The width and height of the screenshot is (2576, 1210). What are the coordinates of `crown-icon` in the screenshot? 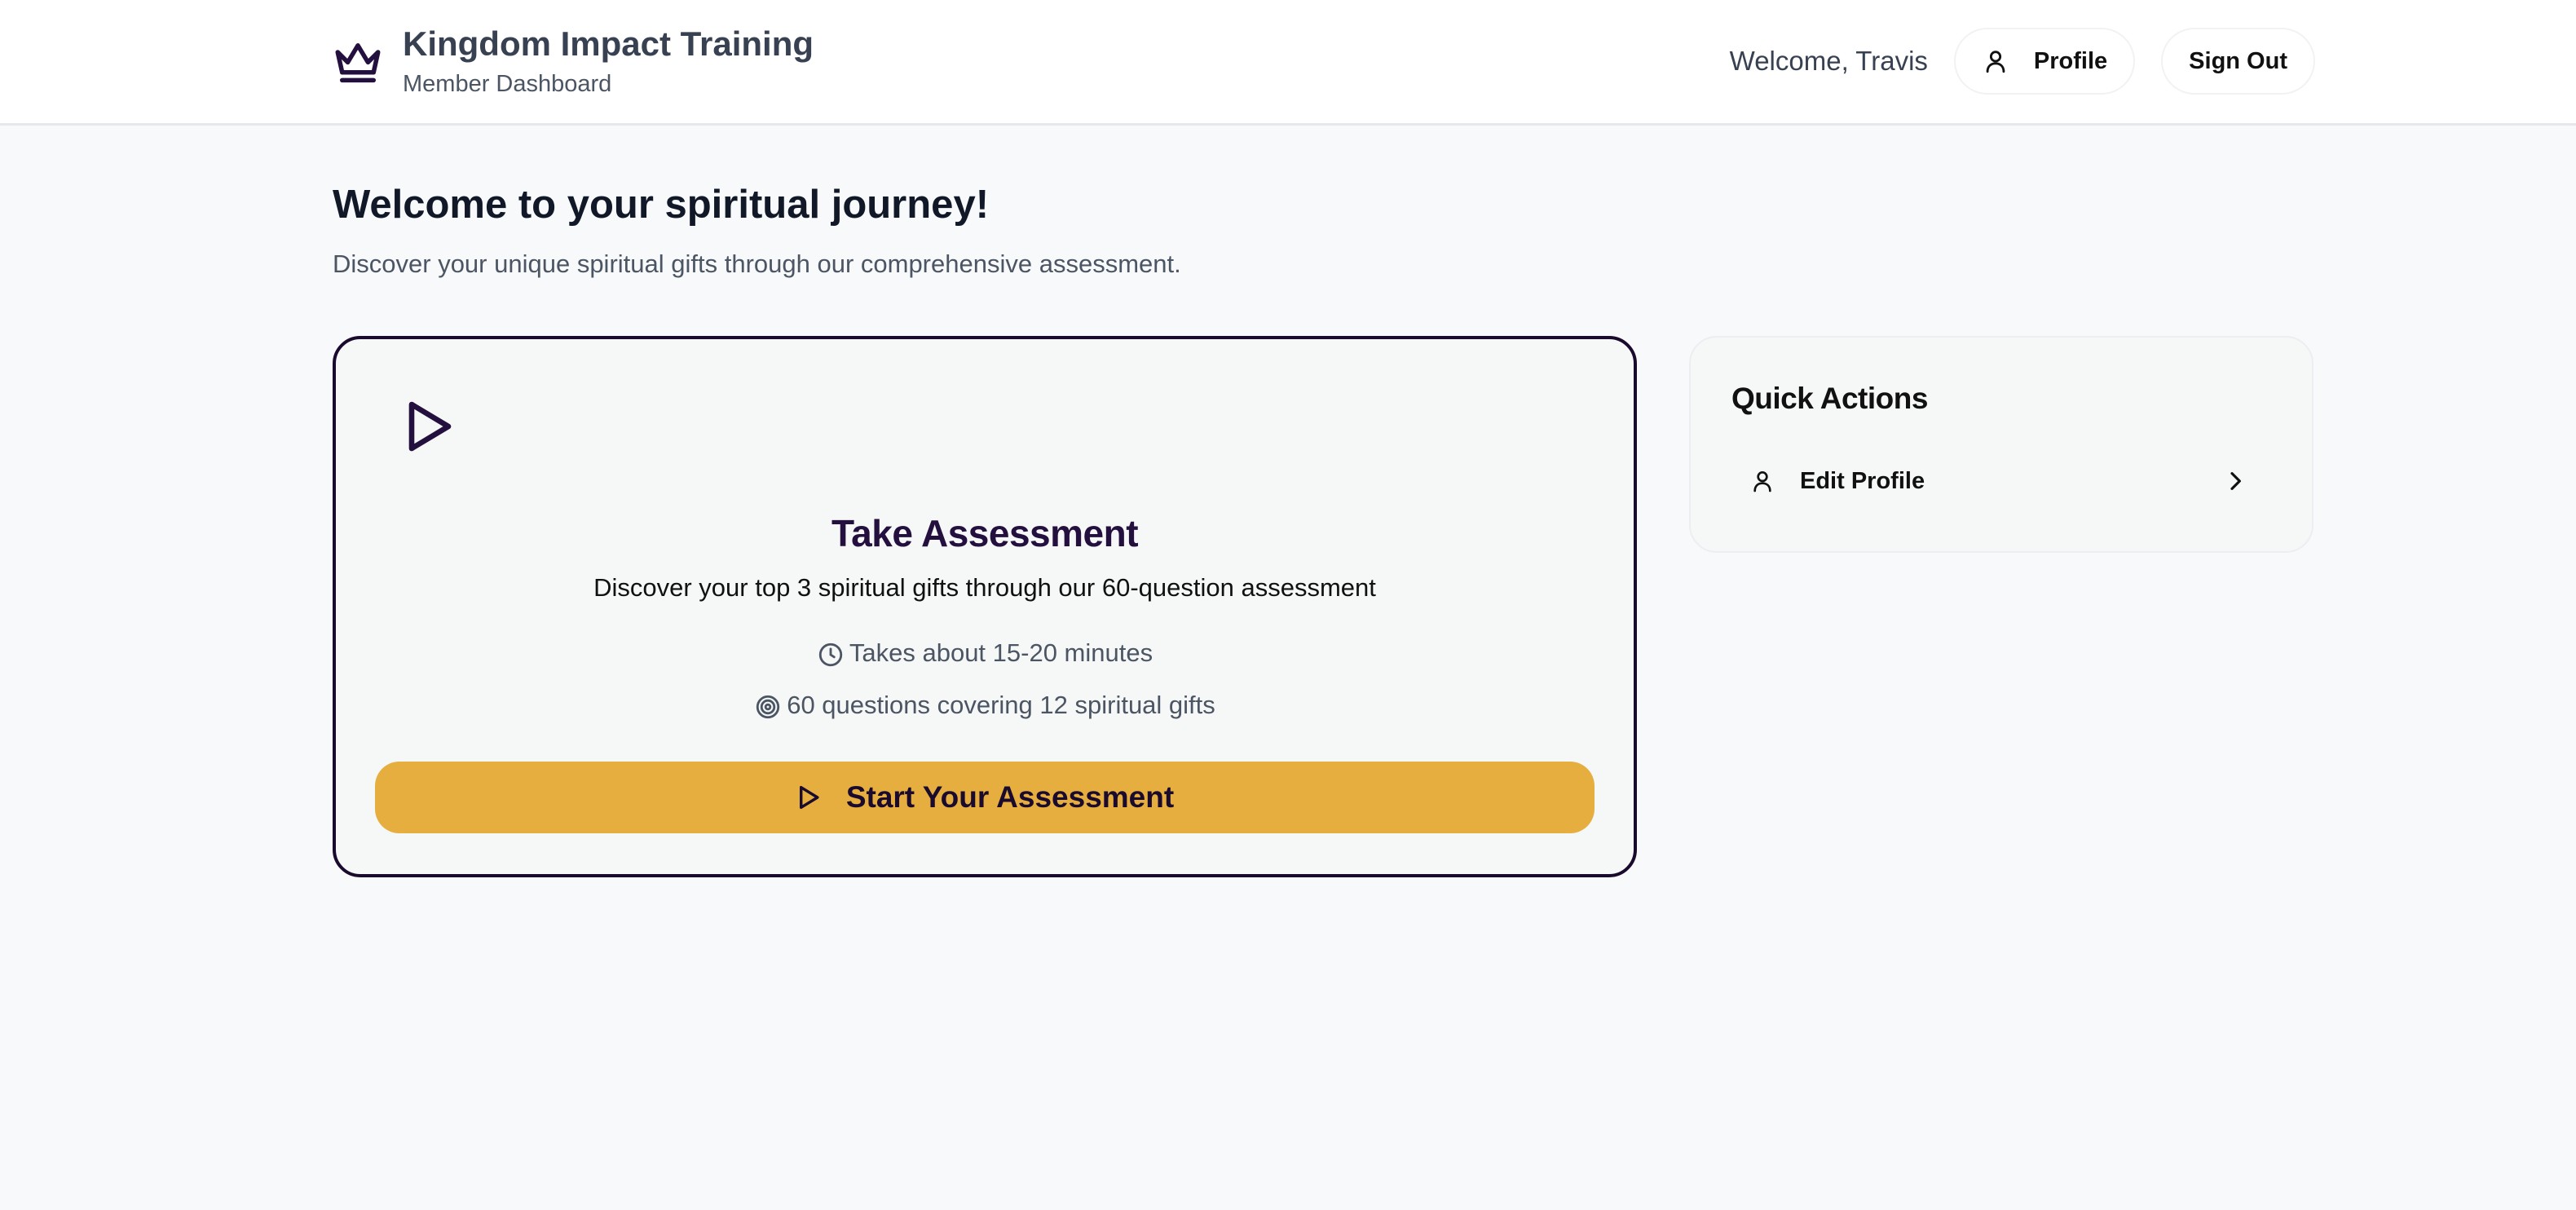 It's located at (358, 63).